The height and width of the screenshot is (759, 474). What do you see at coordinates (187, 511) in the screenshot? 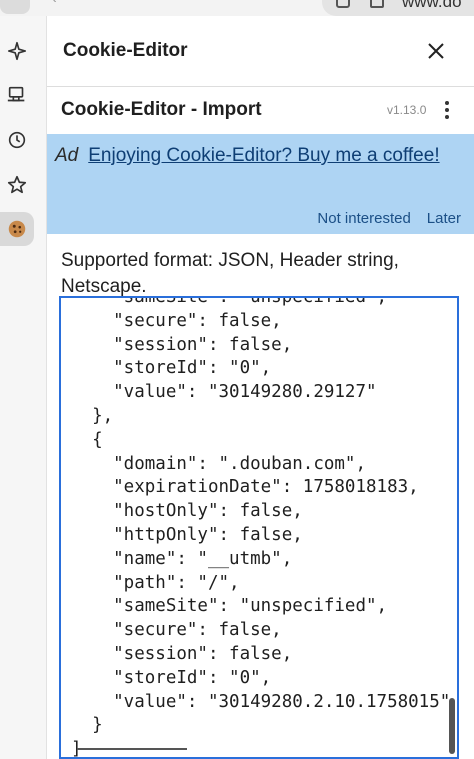
I see `code-line: "hostOnly": false,` at bounding box center [187, 511].